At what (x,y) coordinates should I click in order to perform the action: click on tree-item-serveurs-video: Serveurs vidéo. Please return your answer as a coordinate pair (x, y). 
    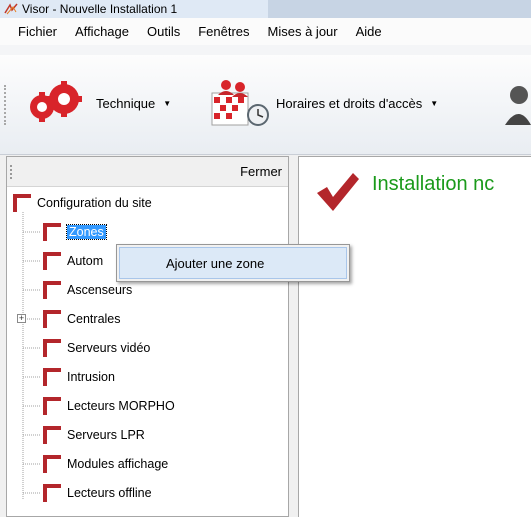
    Looking at the image, I should click on (147, 347).